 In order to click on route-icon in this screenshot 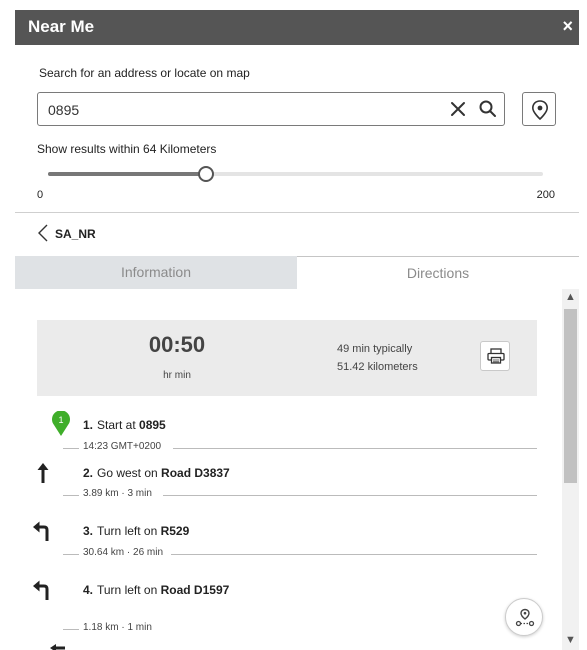, I will do `click(525, 617)`.